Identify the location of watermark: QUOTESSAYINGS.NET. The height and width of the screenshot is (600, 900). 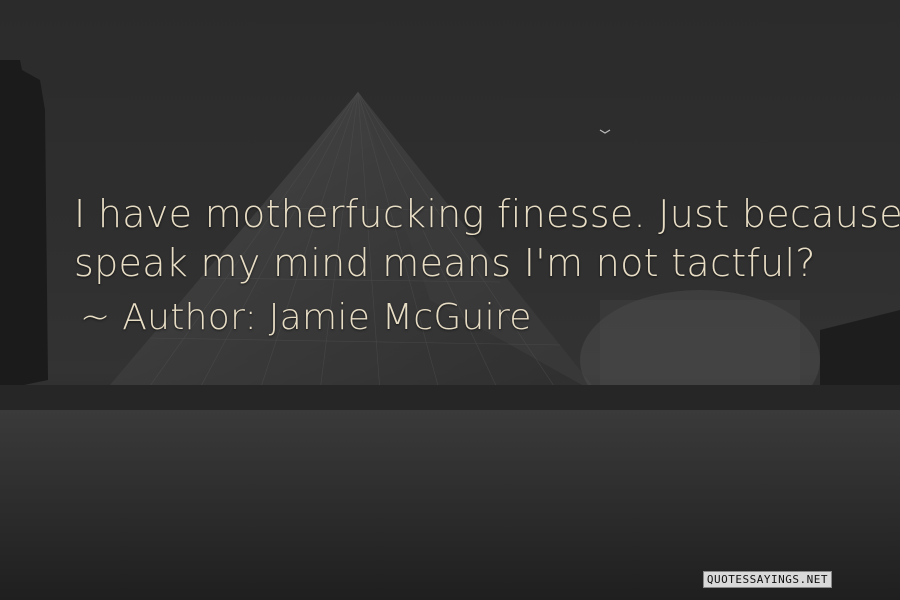
(767, 579).